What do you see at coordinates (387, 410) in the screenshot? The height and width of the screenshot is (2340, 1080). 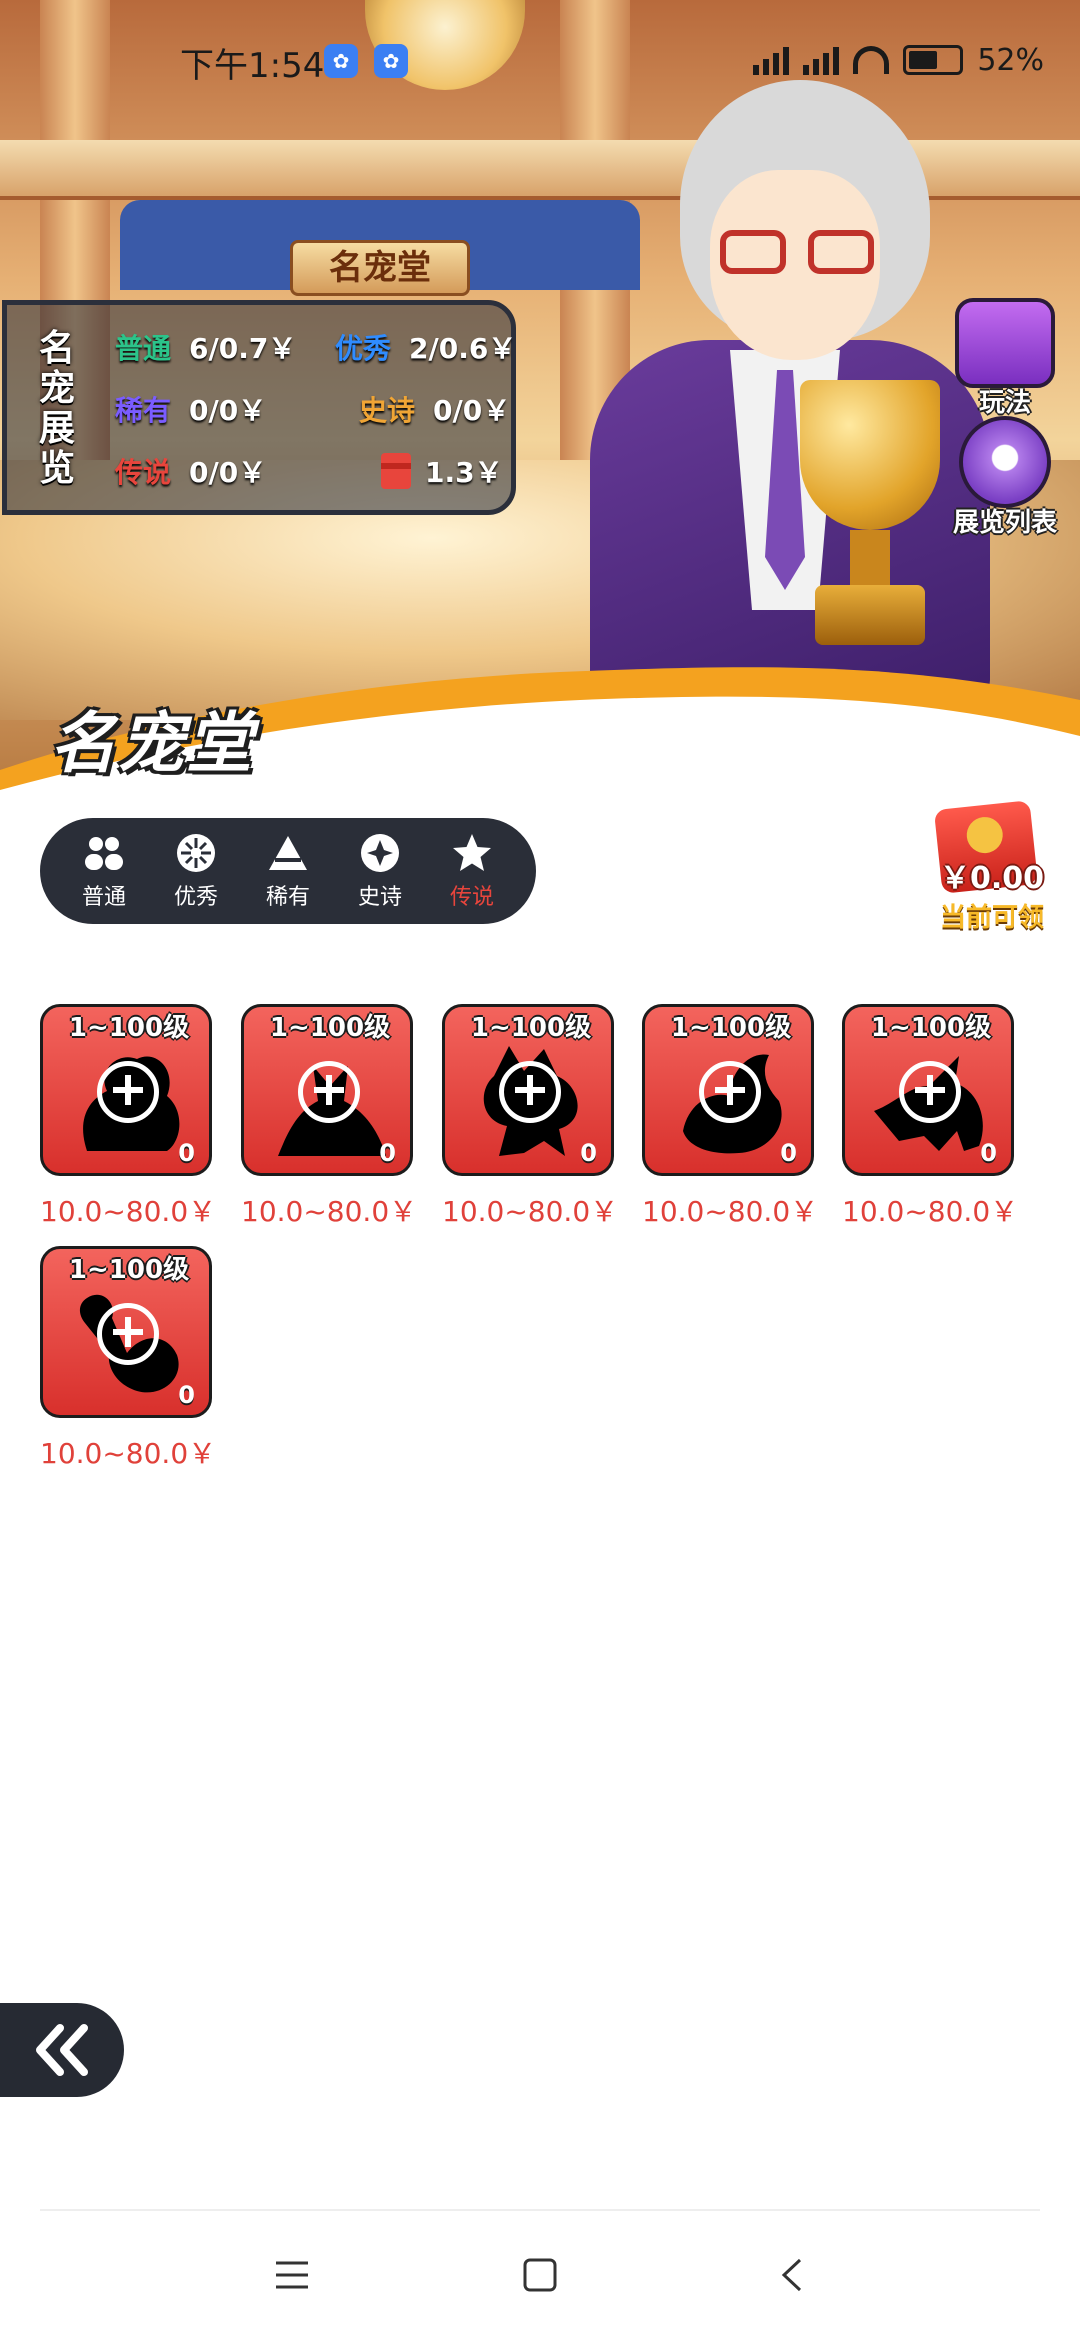 I see `rarity-name: 史诗` at bounding box center [387, 410].